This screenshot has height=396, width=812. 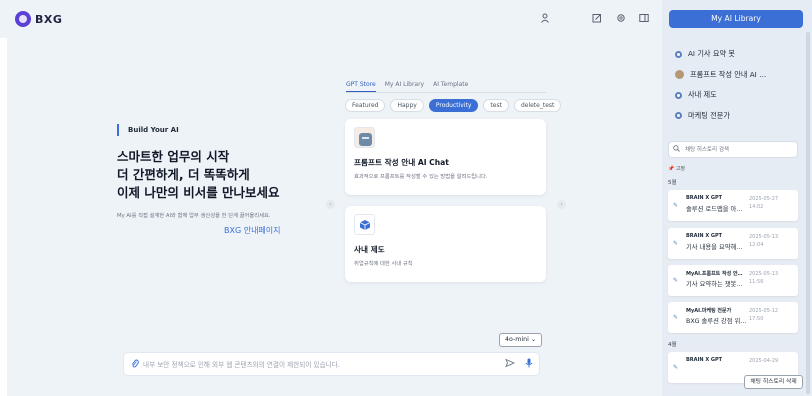 I want to click on delete-history-button: 채팅 히스토리 삭제, so click(x=773, y=382).